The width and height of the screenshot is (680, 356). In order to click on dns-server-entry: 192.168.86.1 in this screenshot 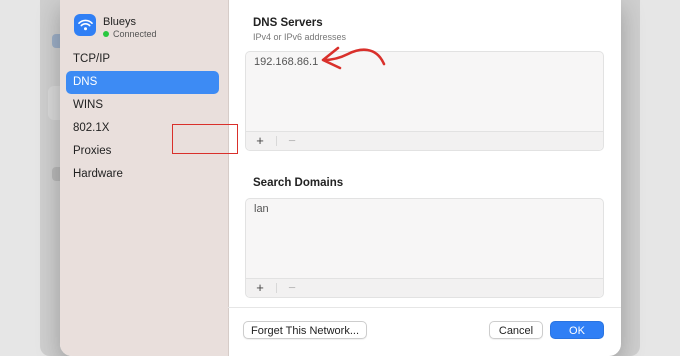, I will do `click(286, 62)`.